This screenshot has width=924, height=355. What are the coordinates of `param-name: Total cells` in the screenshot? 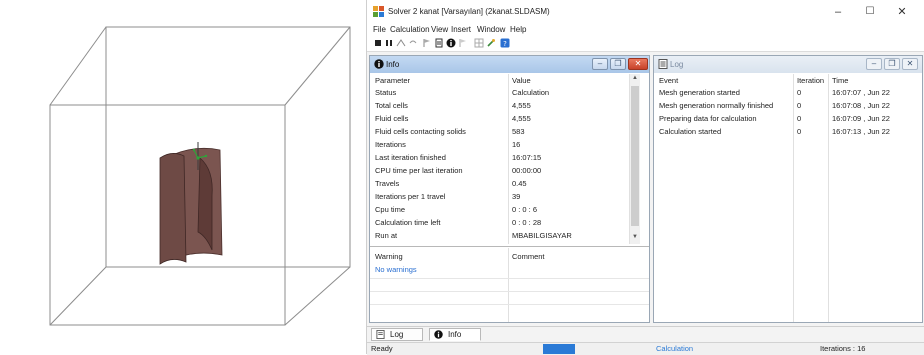 It's located at (391, 105).